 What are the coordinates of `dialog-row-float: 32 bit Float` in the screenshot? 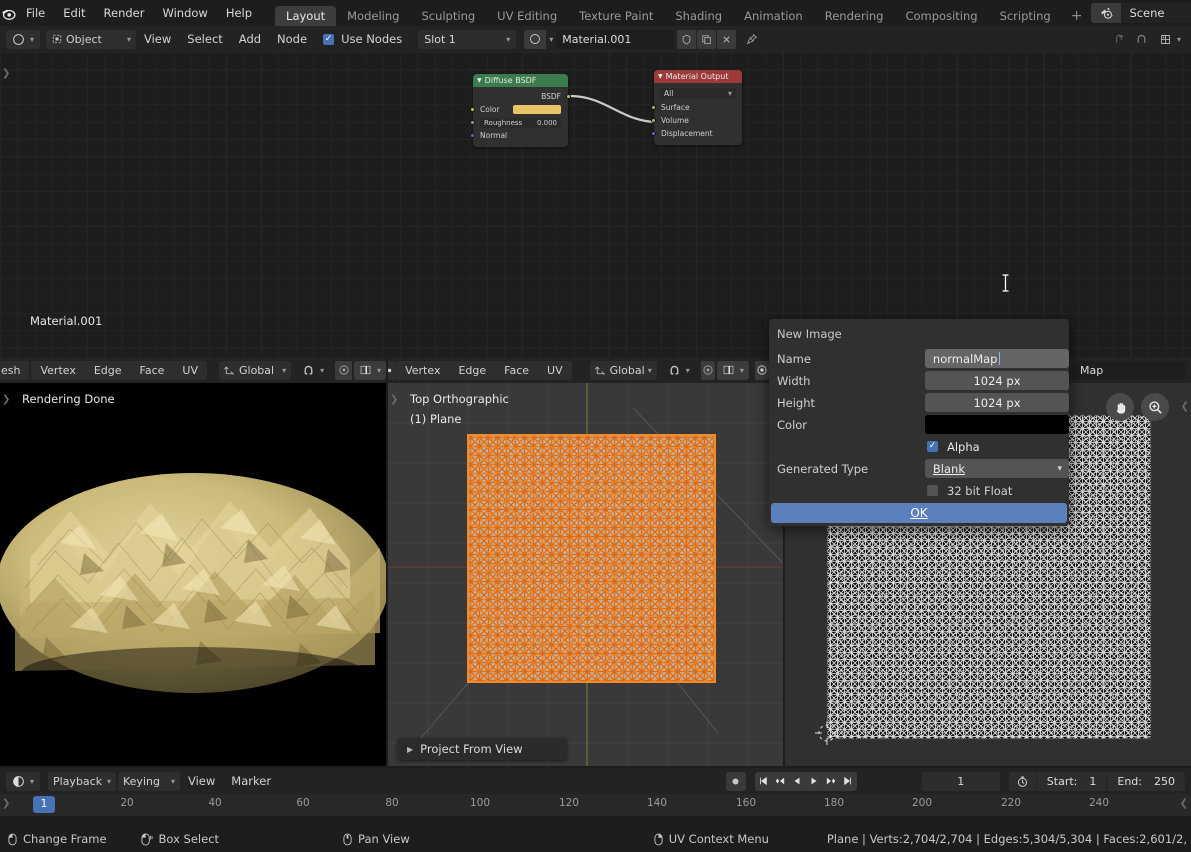 It's located at (919, 490).